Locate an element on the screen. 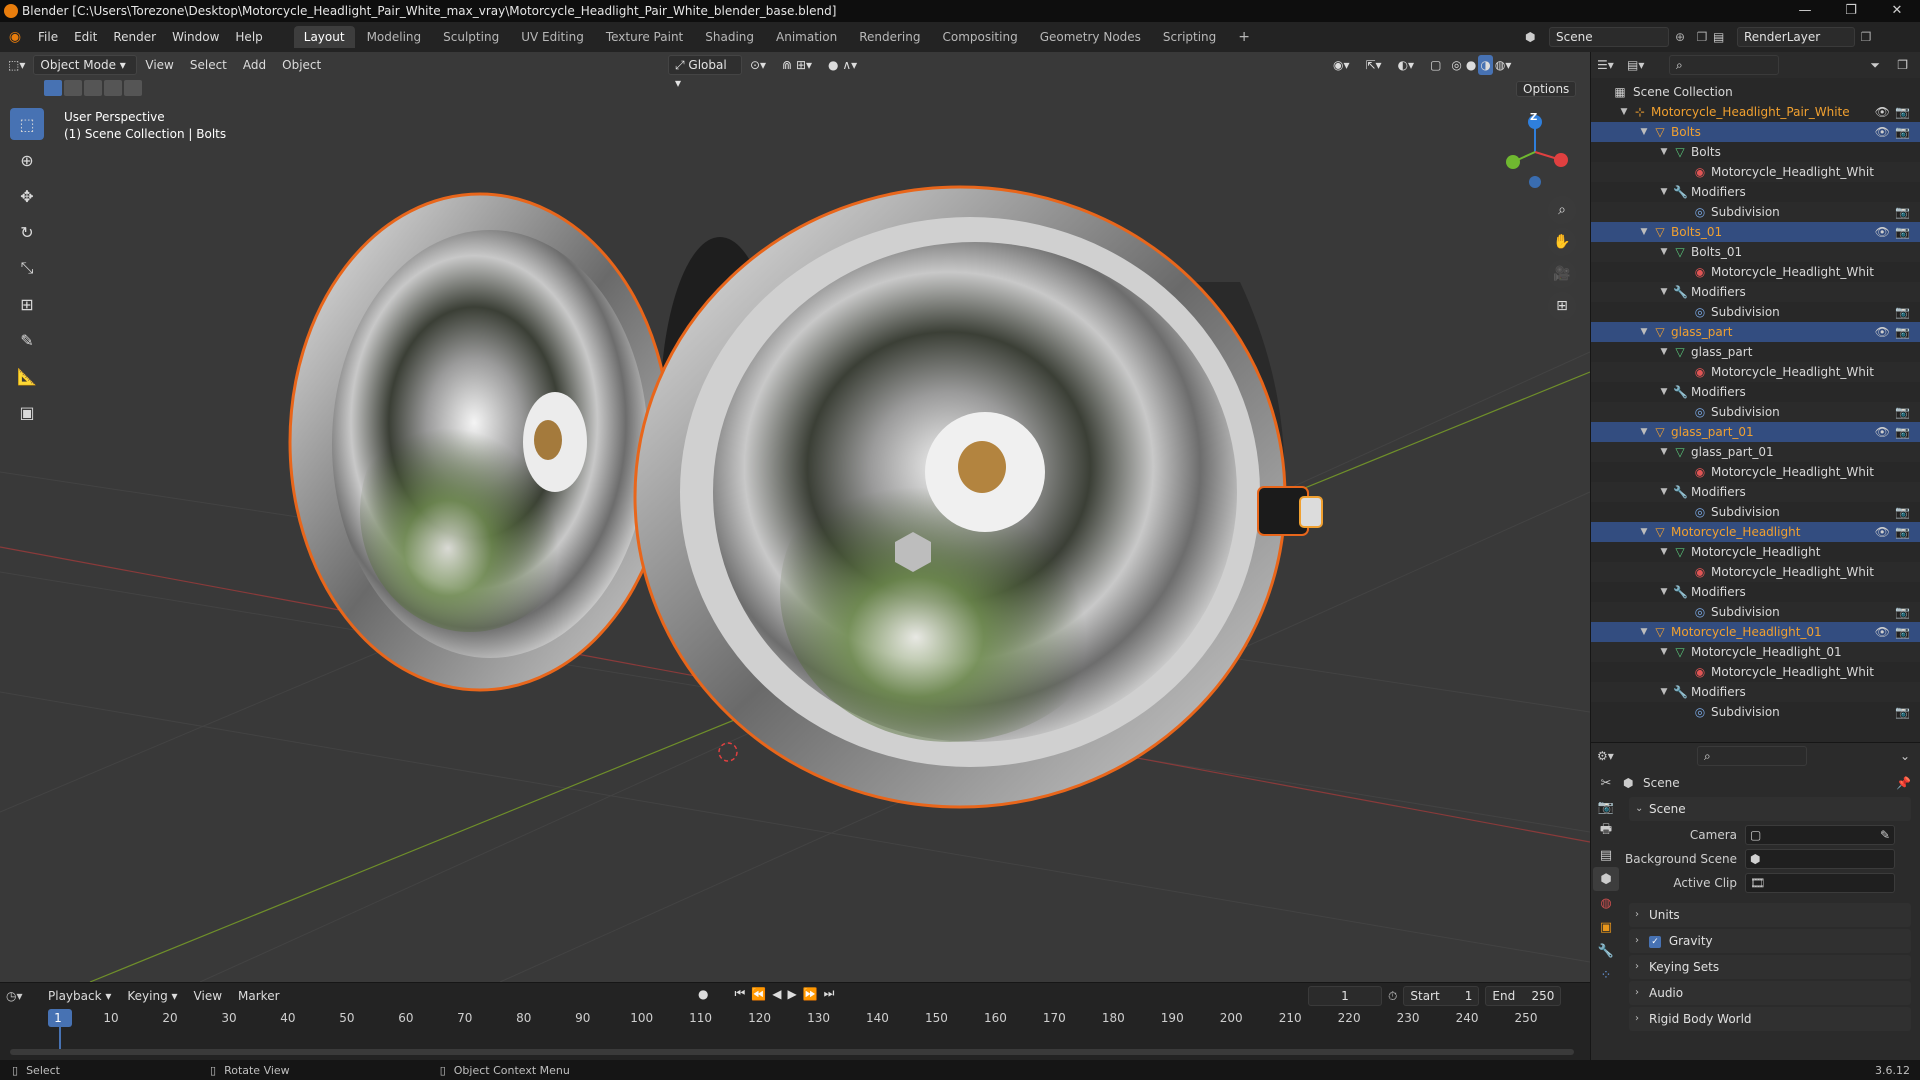 The width and height of the screenshot is (1920, 1080). menu-window: Window is located at coordinates (195, 37).